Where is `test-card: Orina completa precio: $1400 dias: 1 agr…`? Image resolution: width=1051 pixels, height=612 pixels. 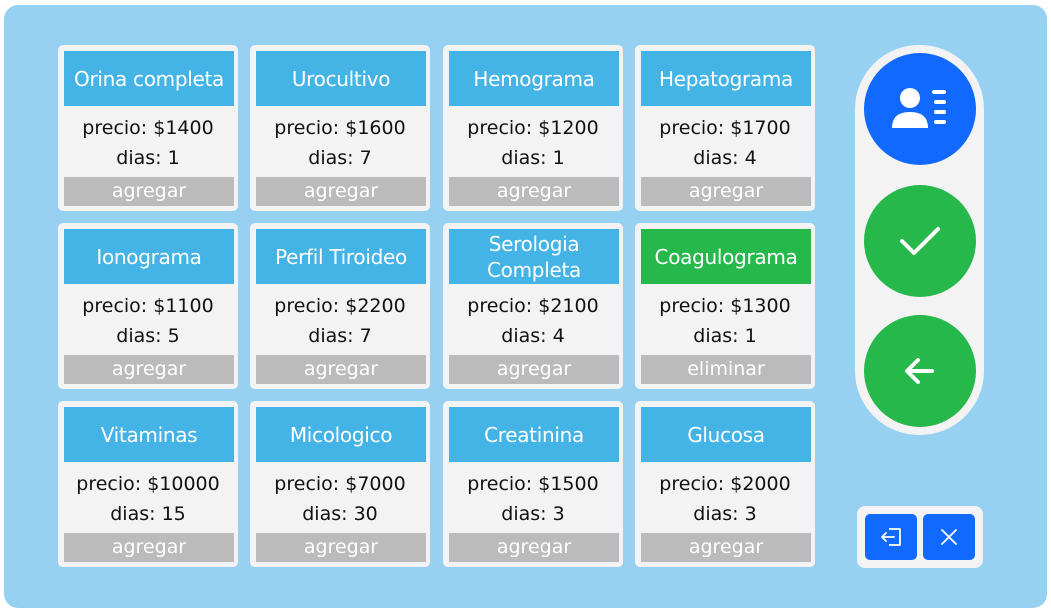
test-card: Orina completa precio: $1400 dias: 1 agr… is located at coordinates (148, 128).